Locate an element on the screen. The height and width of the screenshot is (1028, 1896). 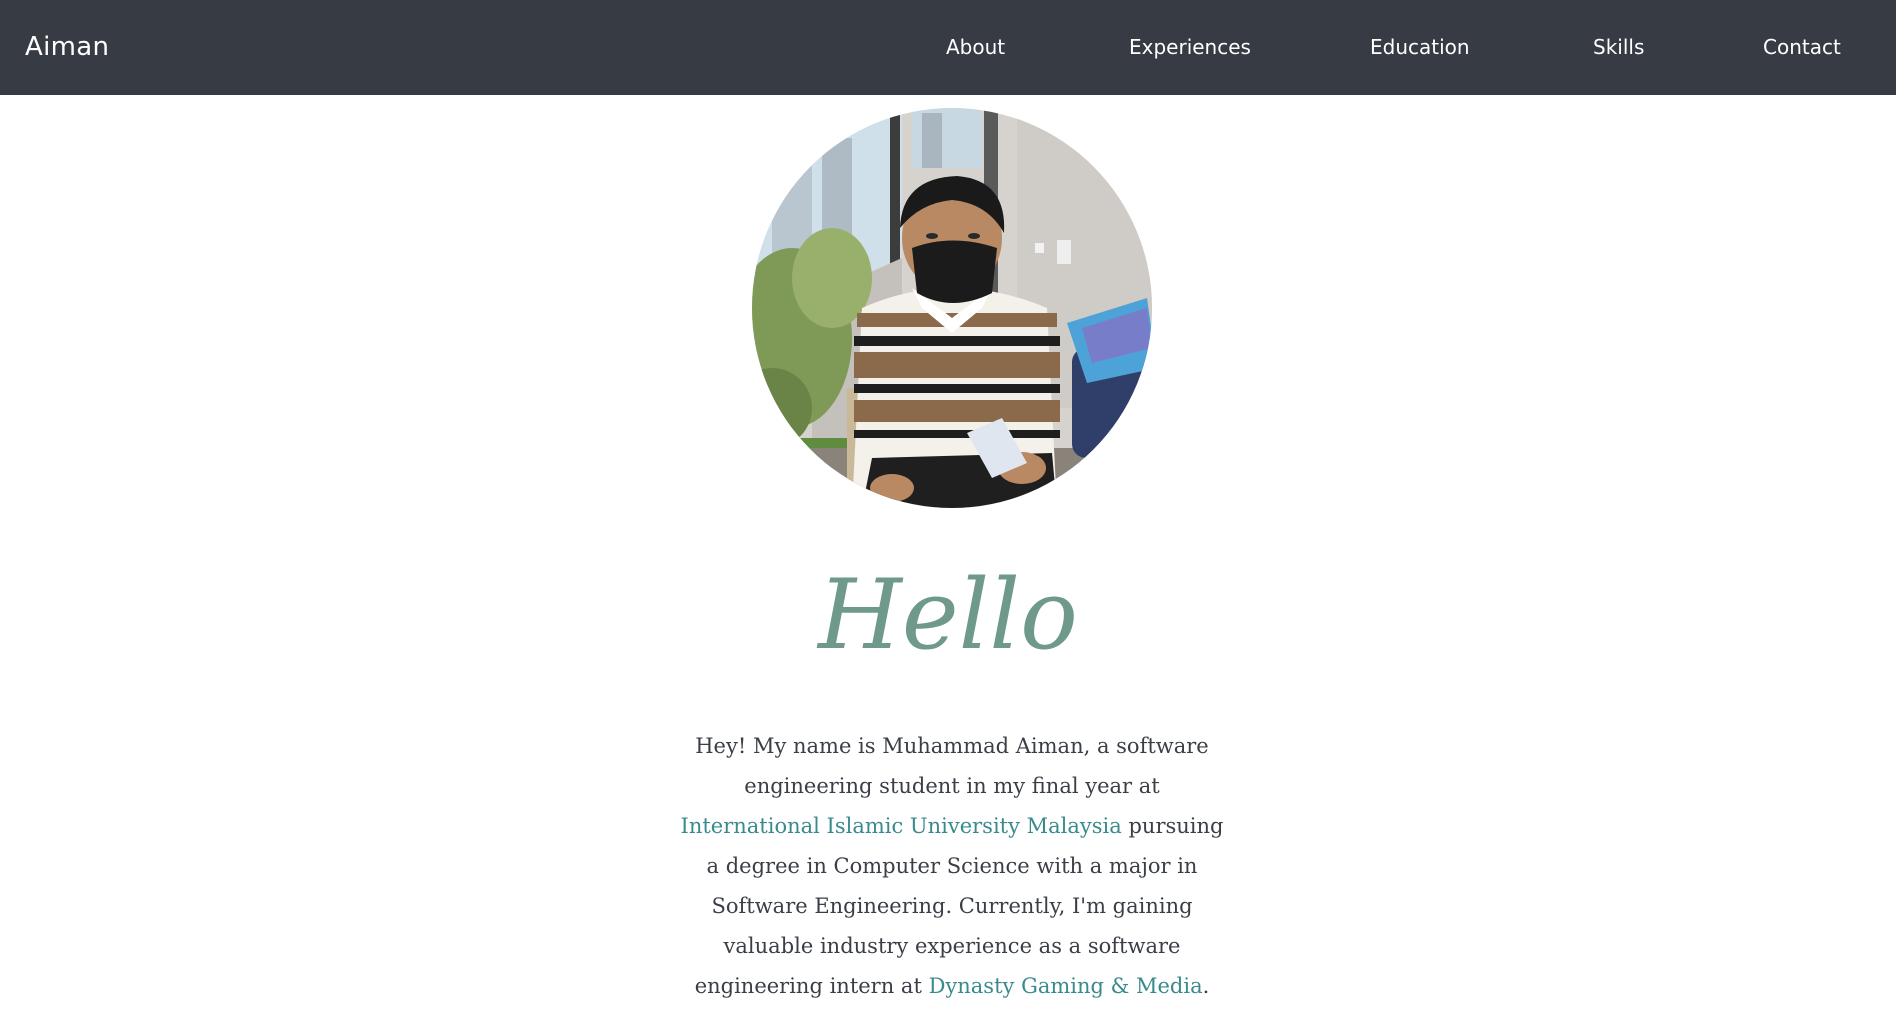
nav-link-education: Education is located at coordinates (1420, 47).